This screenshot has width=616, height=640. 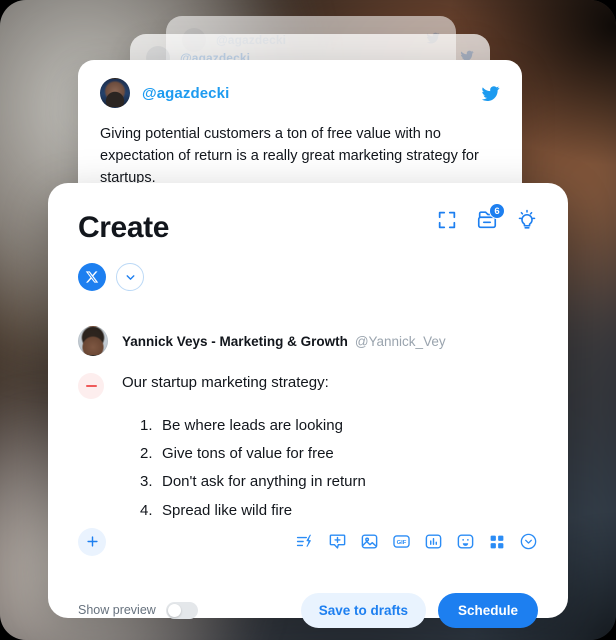 I want to click on header-actions: 6, so click(x=487, y=217).